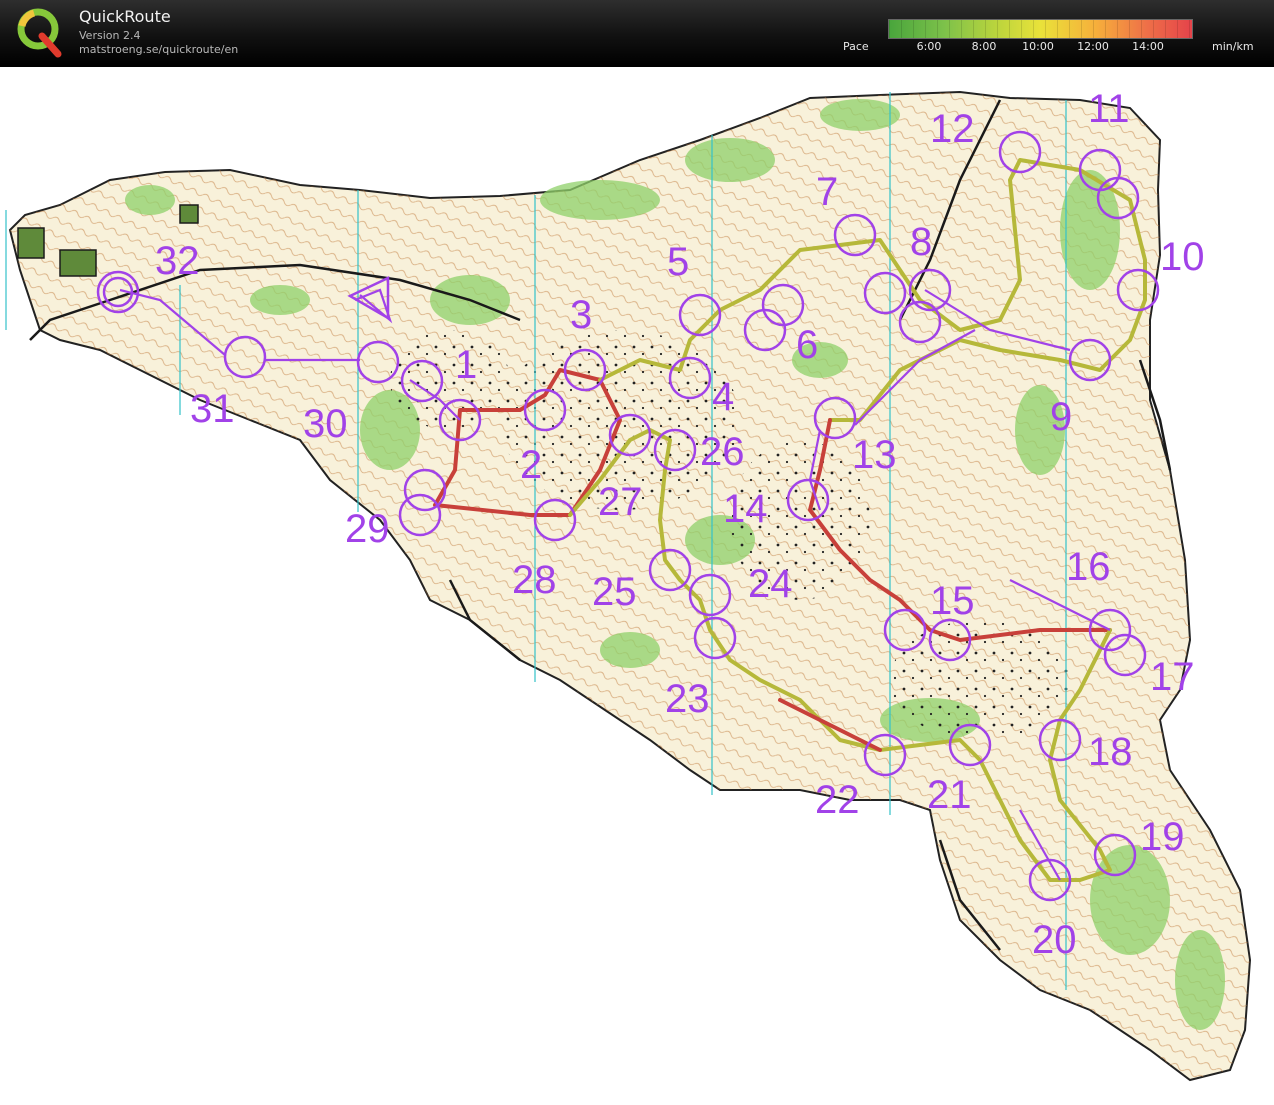 The height and width of the screenshot is (1105, 1274). What do you see at coordinates (531, 465) in the screenshot?
I see `control-number: 2` at bounding box center [531, 465].